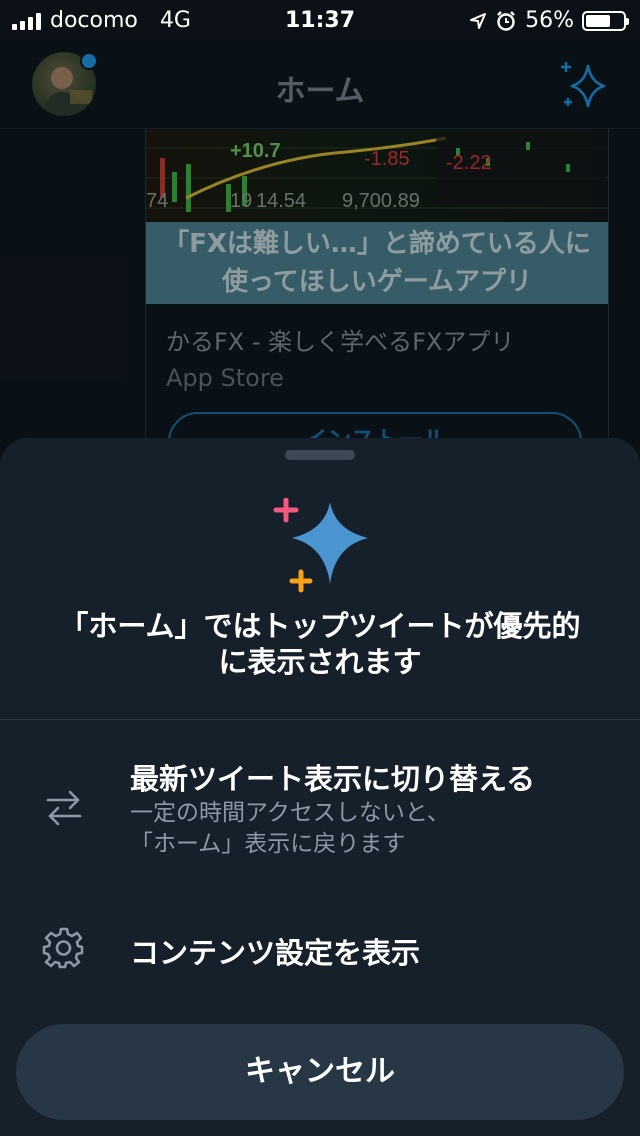 Image resolution: width=640 pixels, height=1136 pixels. Describe the element at coordinates (290, 813) in the screenshot. I see `option-description-line: 一定の時間アクセスしないと、` at that location.